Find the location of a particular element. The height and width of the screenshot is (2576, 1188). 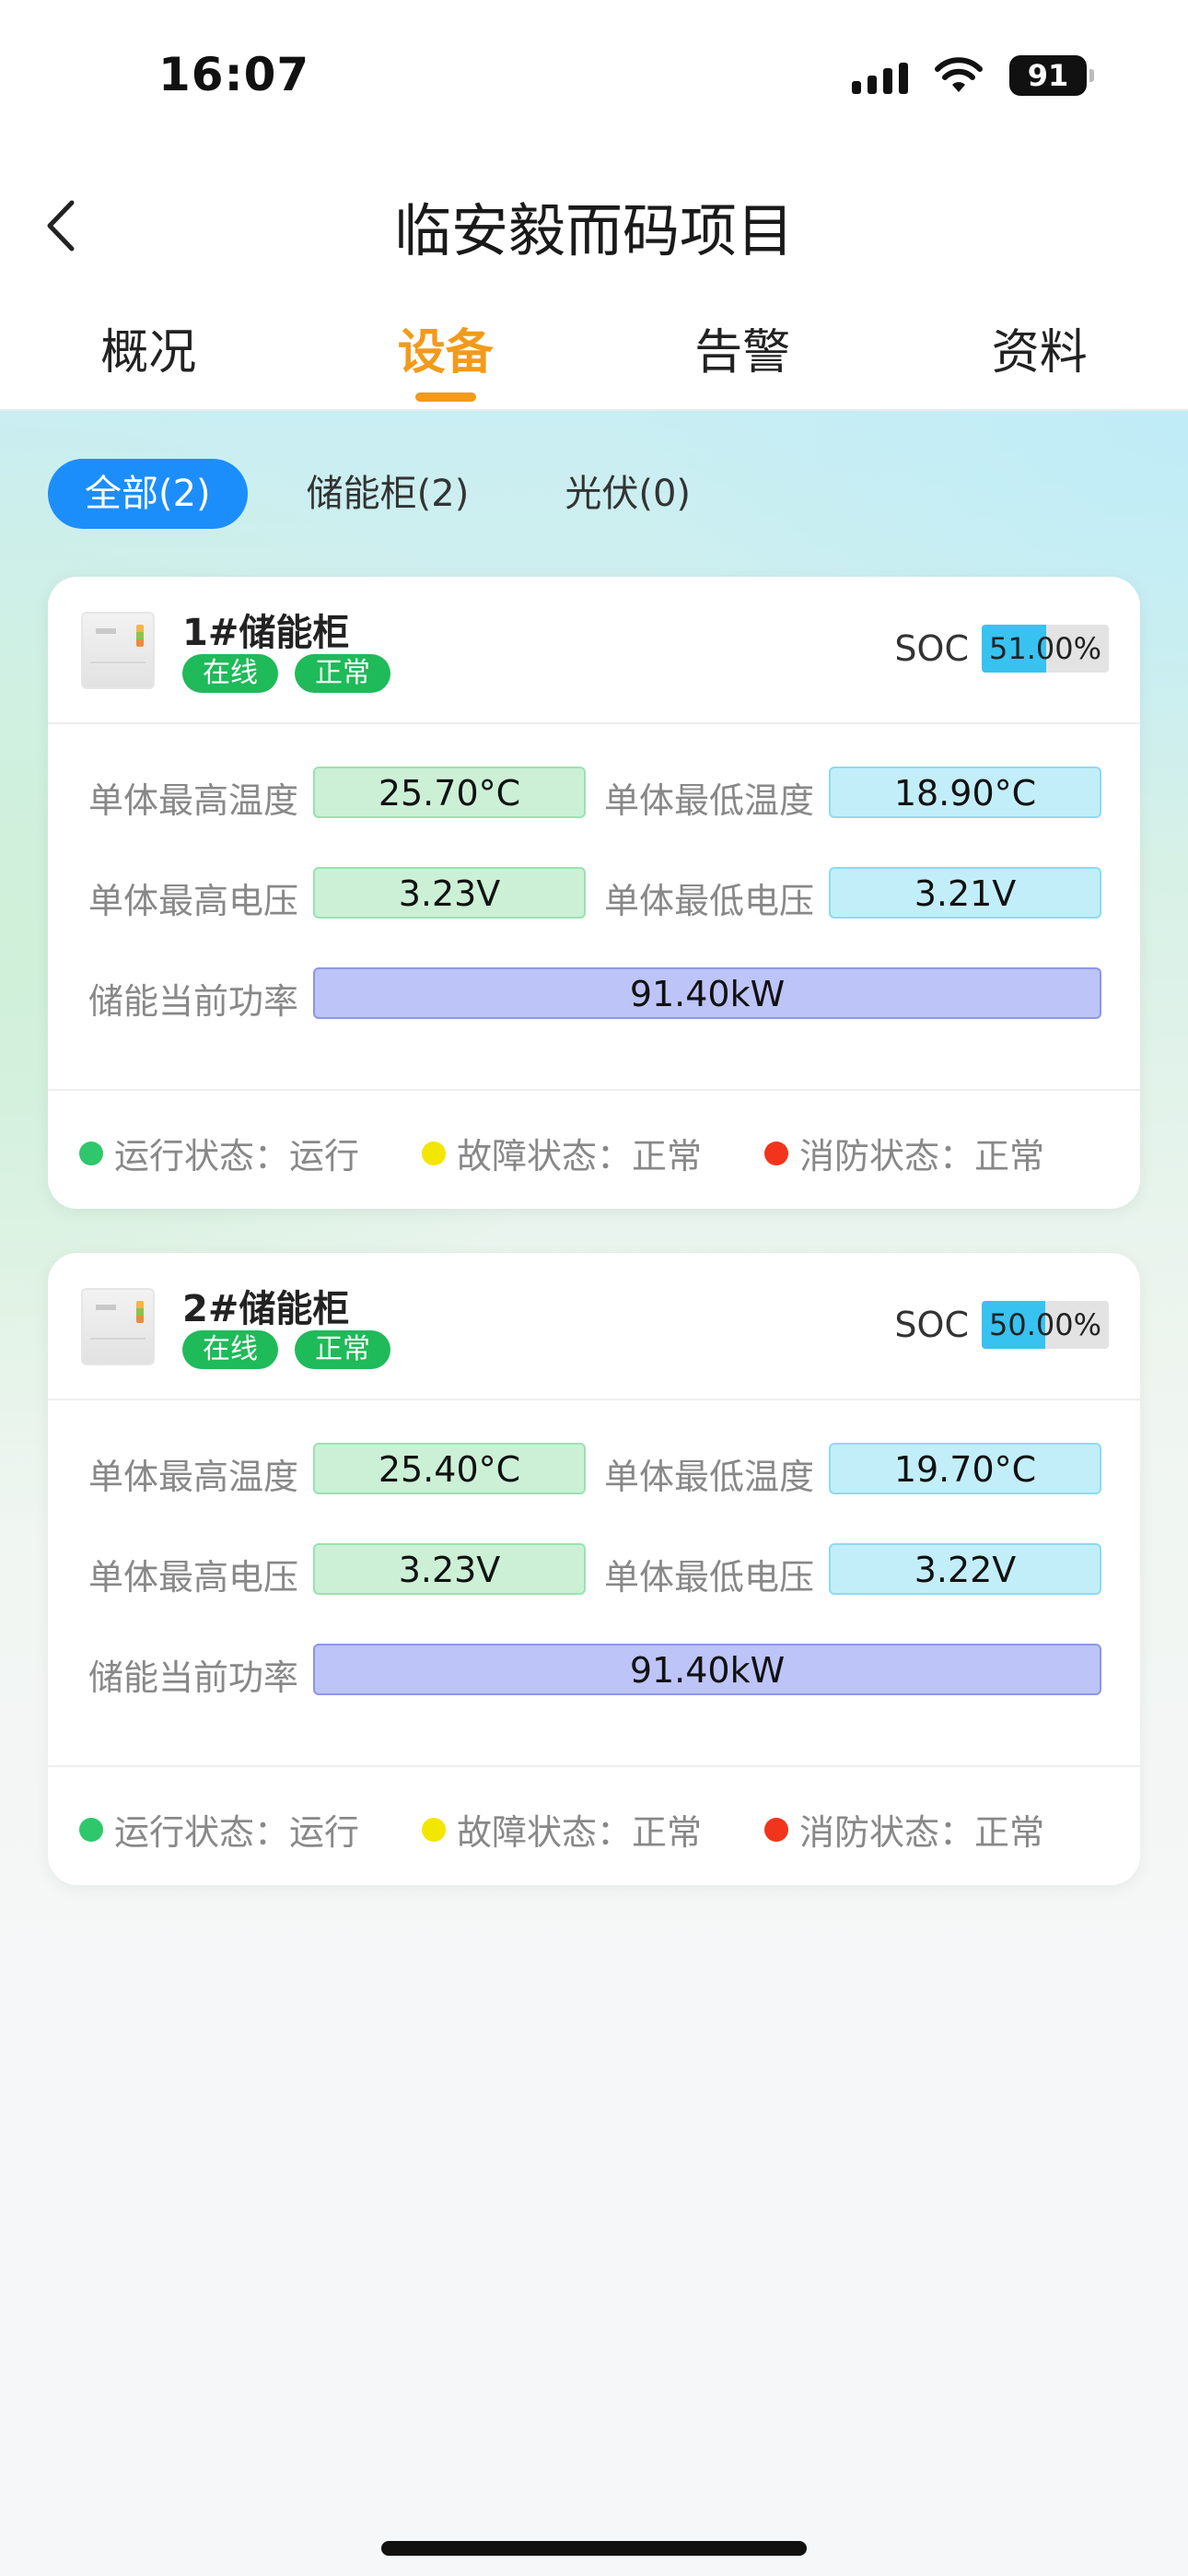

card-header: 1#储能柜 在线 正常 SOC 51.00% is located at coordinates (594, 650).